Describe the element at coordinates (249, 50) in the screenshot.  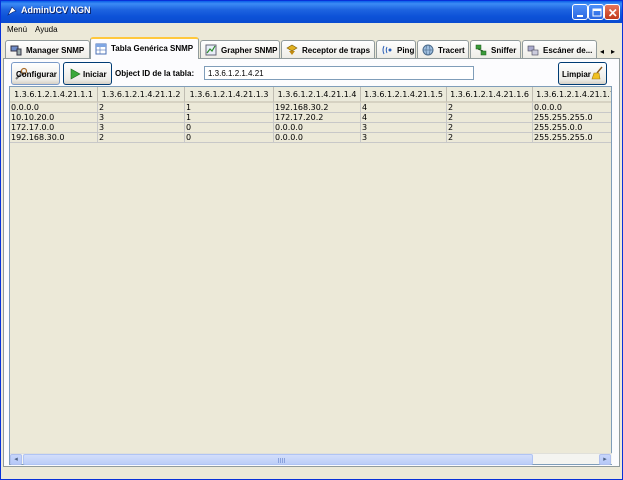
I see `tab-label: Grapher SNMP` at that location.